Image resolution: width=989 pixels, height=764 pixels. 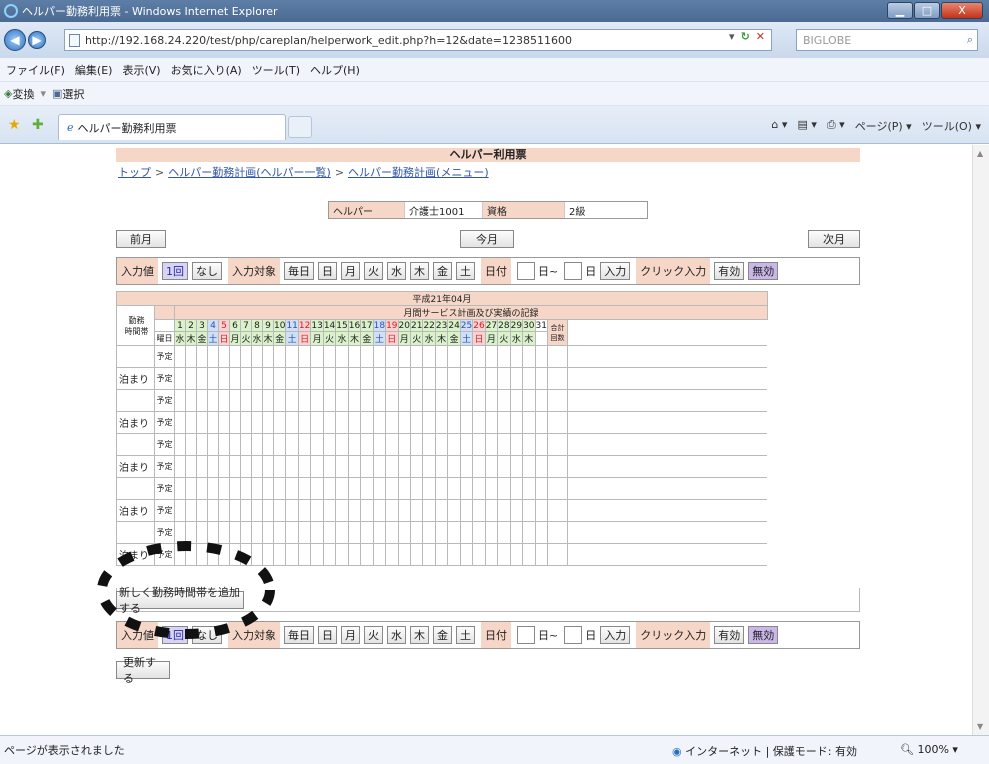 I want to click on print-icon: ⎙ ▾, so click(x=836, y=126).